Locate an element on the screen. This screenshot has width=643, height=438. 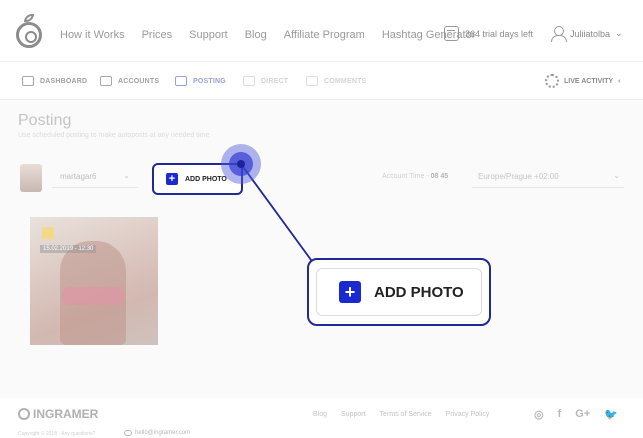
account-time-label: Account Time - is located at coordinates (406, 176).